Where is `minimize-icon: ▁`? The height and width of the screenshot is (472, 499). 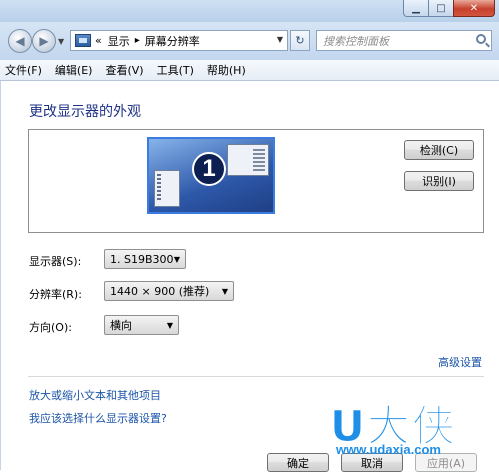
minimize-icon: ▁ is located at coordinates (416, 8).